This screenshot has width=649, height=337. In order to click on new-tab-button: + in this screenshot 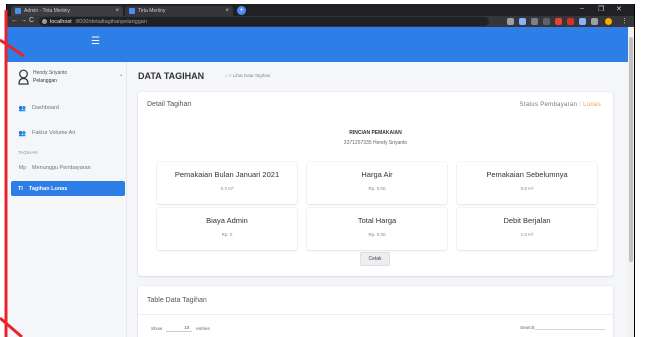, I will do `click(241, 10)`.